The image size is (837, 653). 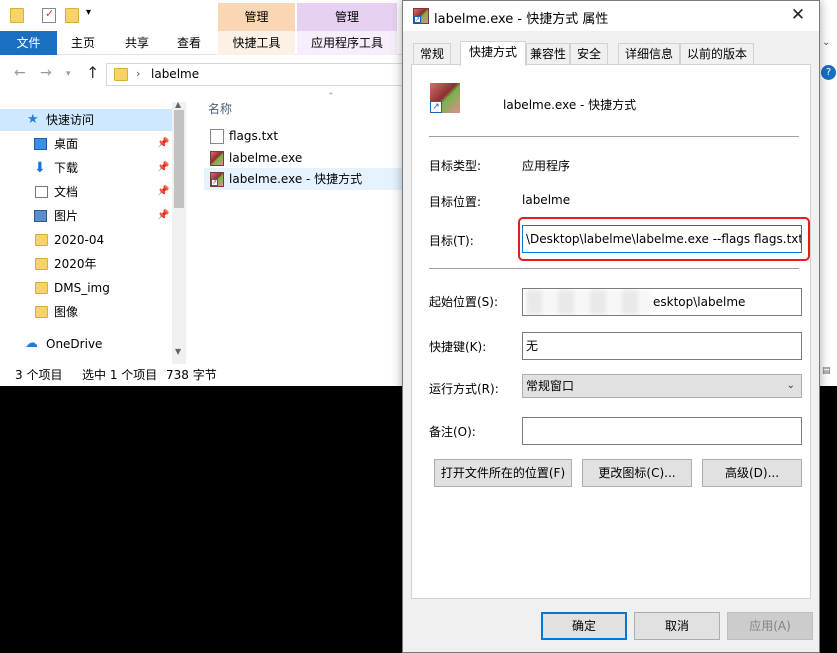 What do you see at coordinates (826, 371) in the screenshot?
I see `view-toggle-icon: ▤` at bounding box center [826, 371].